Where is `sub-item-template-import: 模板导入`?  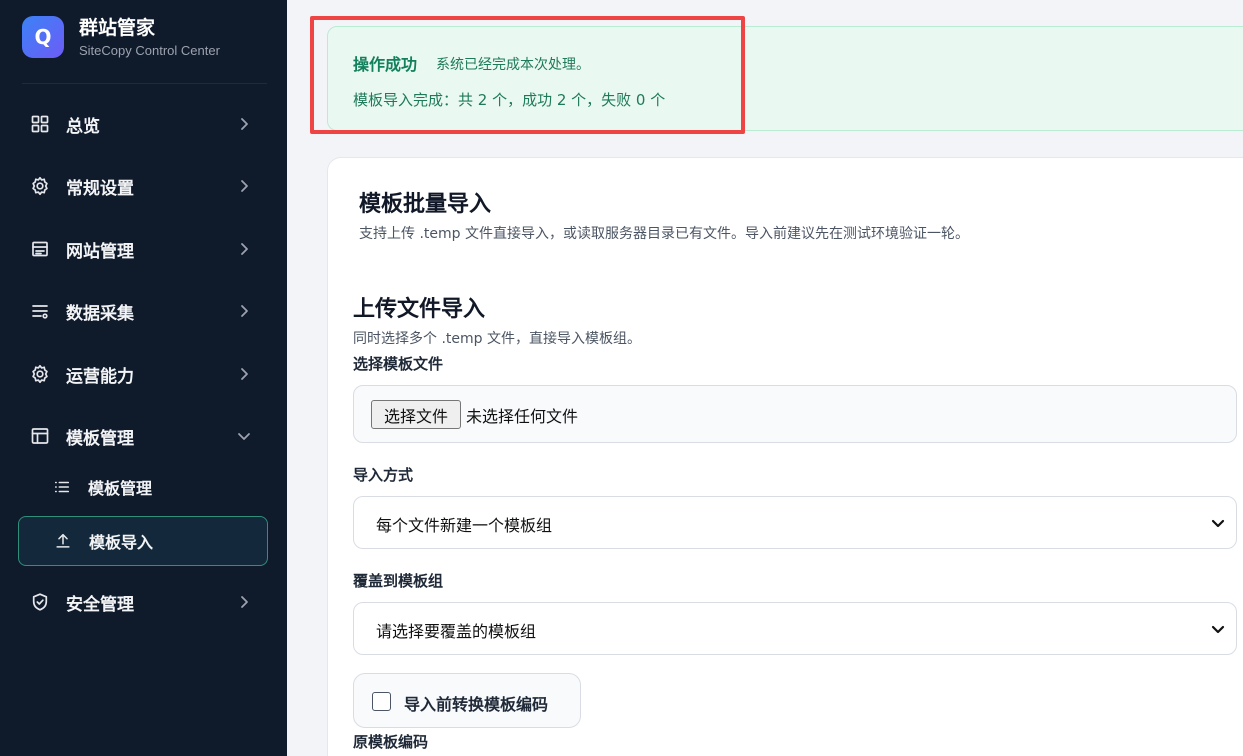
sub-item-template-import: 模板导入 is located at coordinates (143, 541).